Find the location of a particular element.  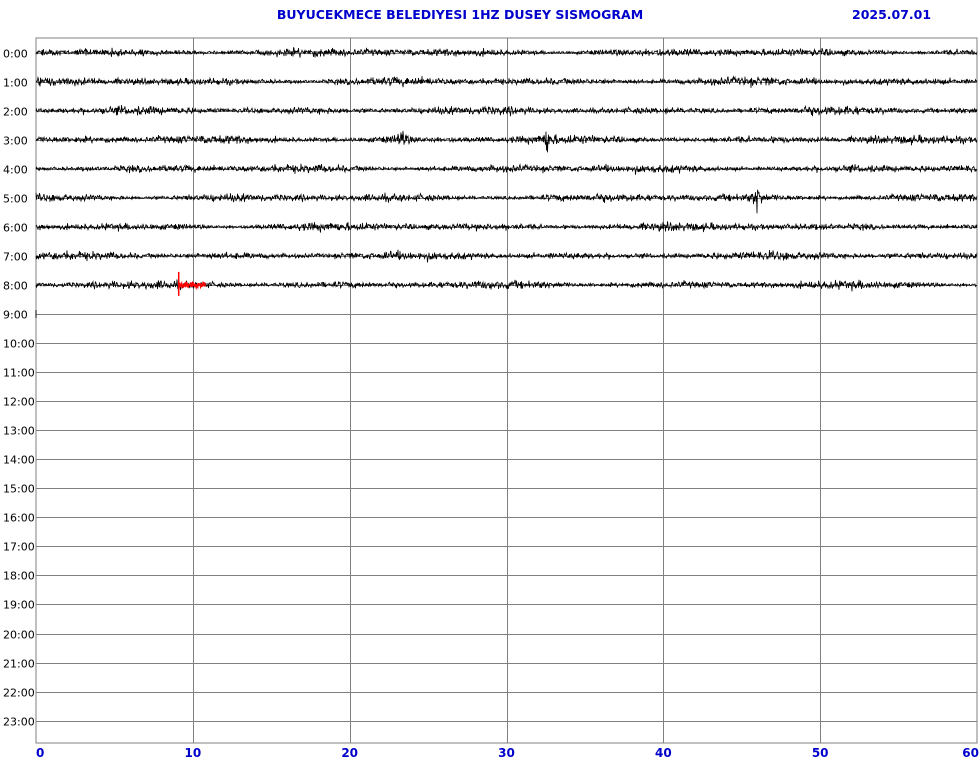

hour-label: 18:00 is located at coordinates (19, 576).